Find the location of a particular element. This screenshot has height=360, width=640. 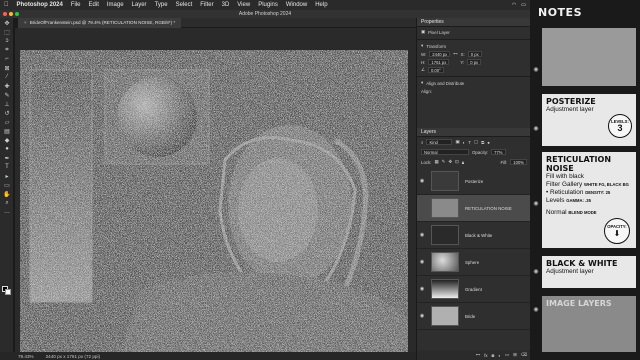

brush-tool-icon: ✎ is located at coordinates (7, 95).